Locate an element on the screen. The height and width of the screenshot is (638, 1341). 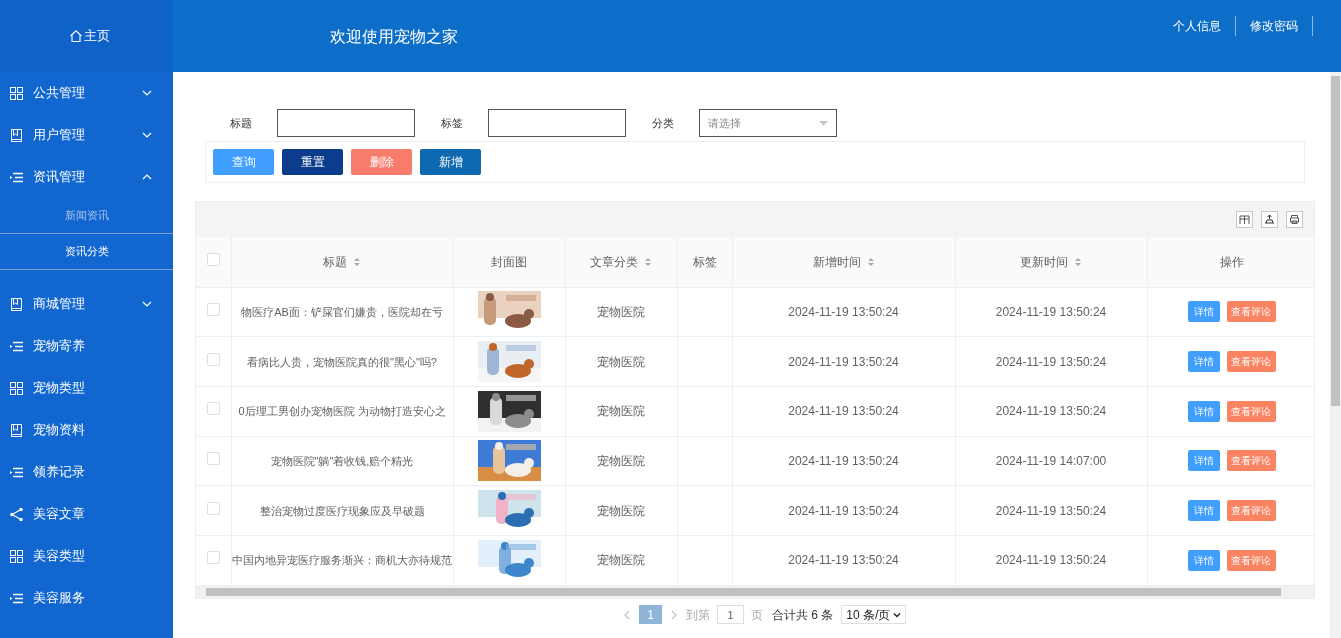
column-title: 操作 is located at coordinates (1231, 261).